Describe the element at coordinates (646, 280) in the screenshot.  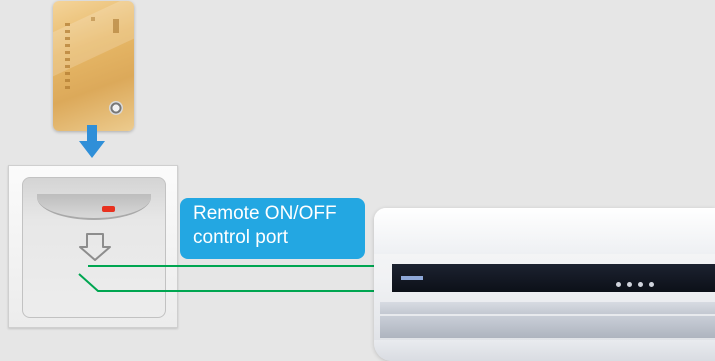
I see `ac-indicator-lights` at that location.